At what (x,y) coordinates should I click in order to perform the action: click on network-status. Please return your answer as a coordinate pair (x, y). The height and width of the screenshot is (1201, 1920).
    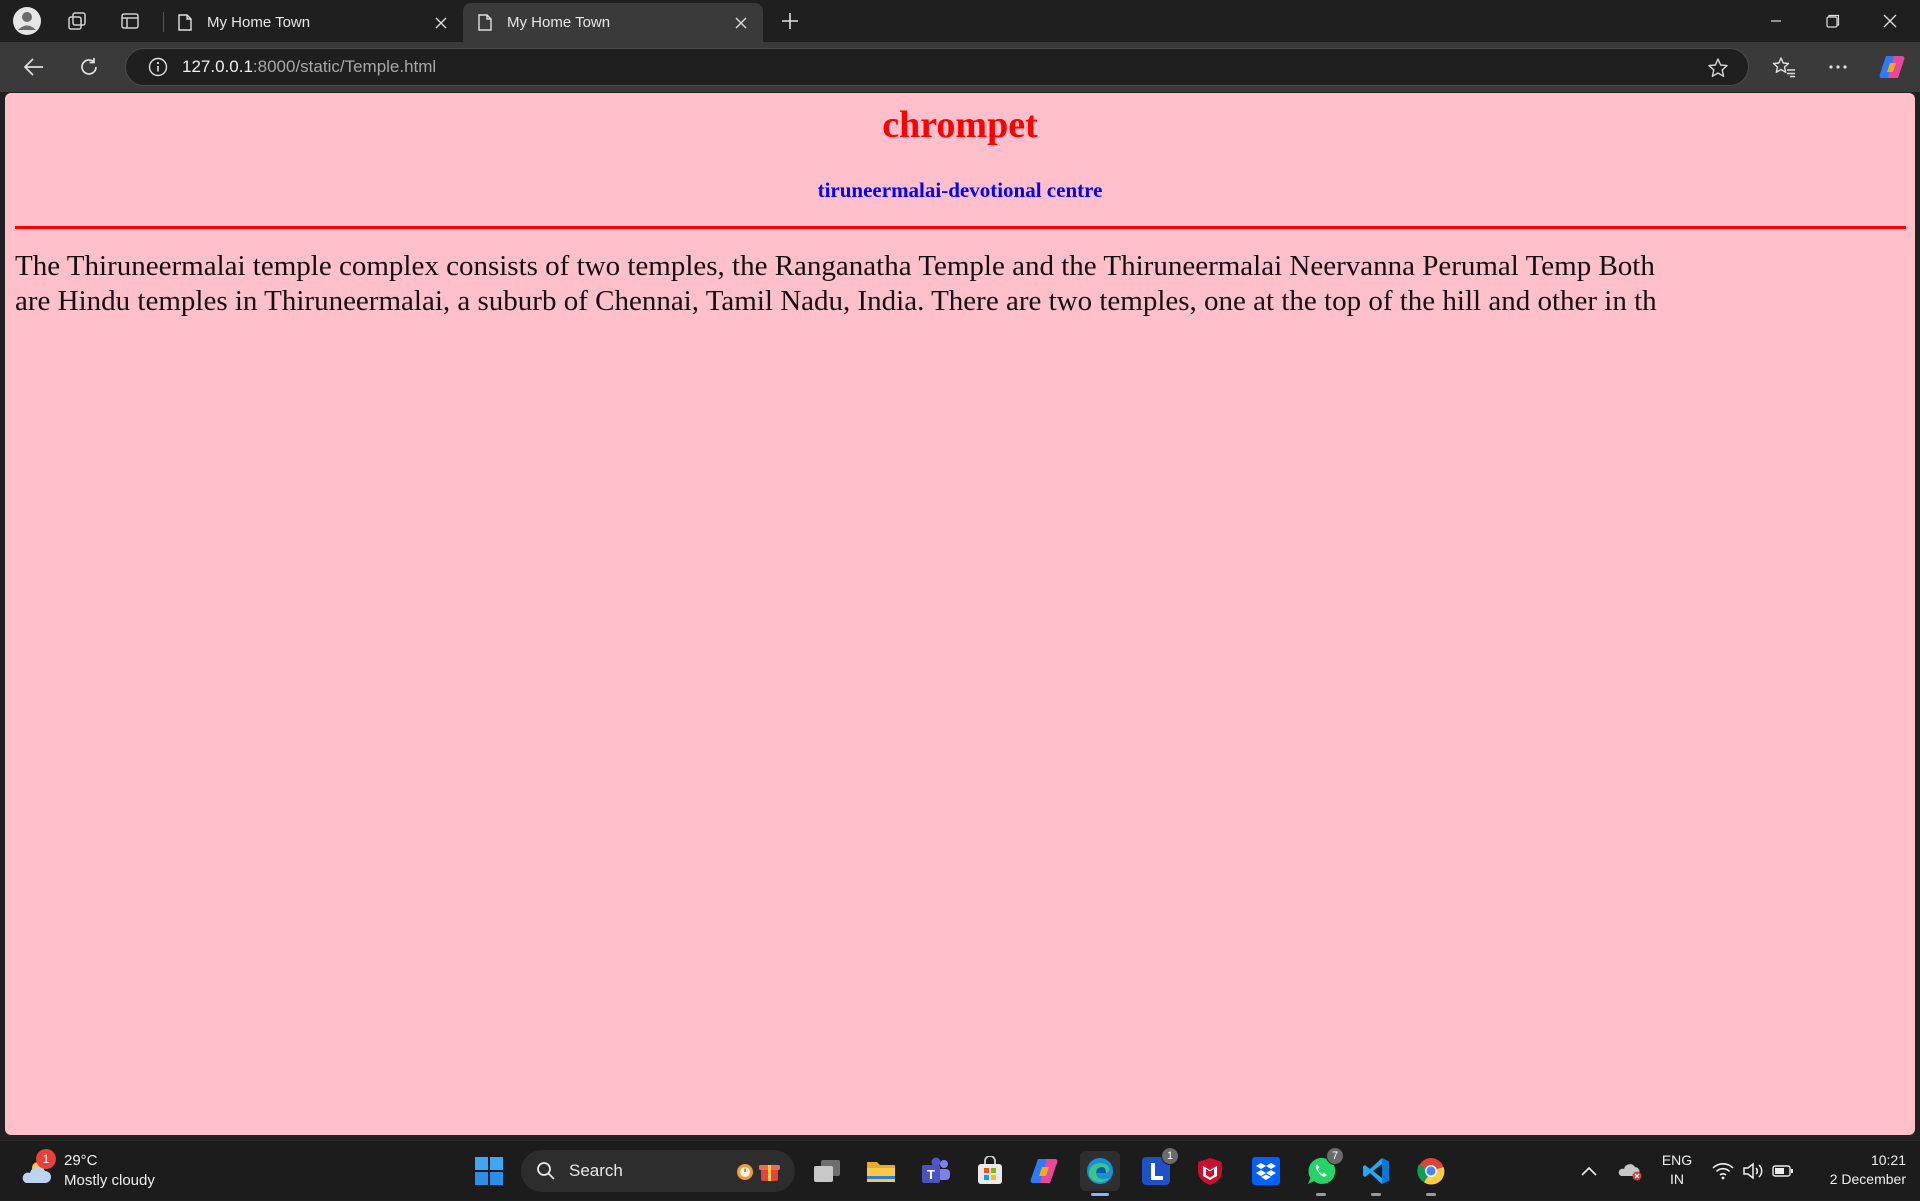
    Looking at the image, I should click on (1723, 1171).